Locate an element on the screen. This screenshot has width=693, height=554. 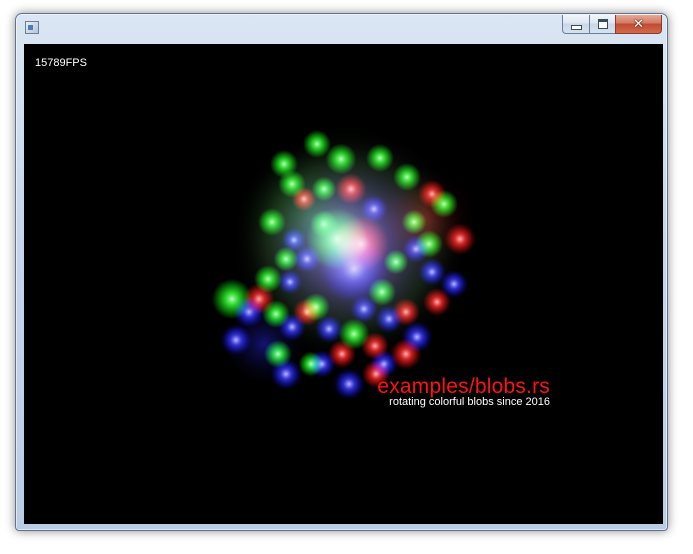
caption-buttons: ✕ is located at coordinates (612, 25).